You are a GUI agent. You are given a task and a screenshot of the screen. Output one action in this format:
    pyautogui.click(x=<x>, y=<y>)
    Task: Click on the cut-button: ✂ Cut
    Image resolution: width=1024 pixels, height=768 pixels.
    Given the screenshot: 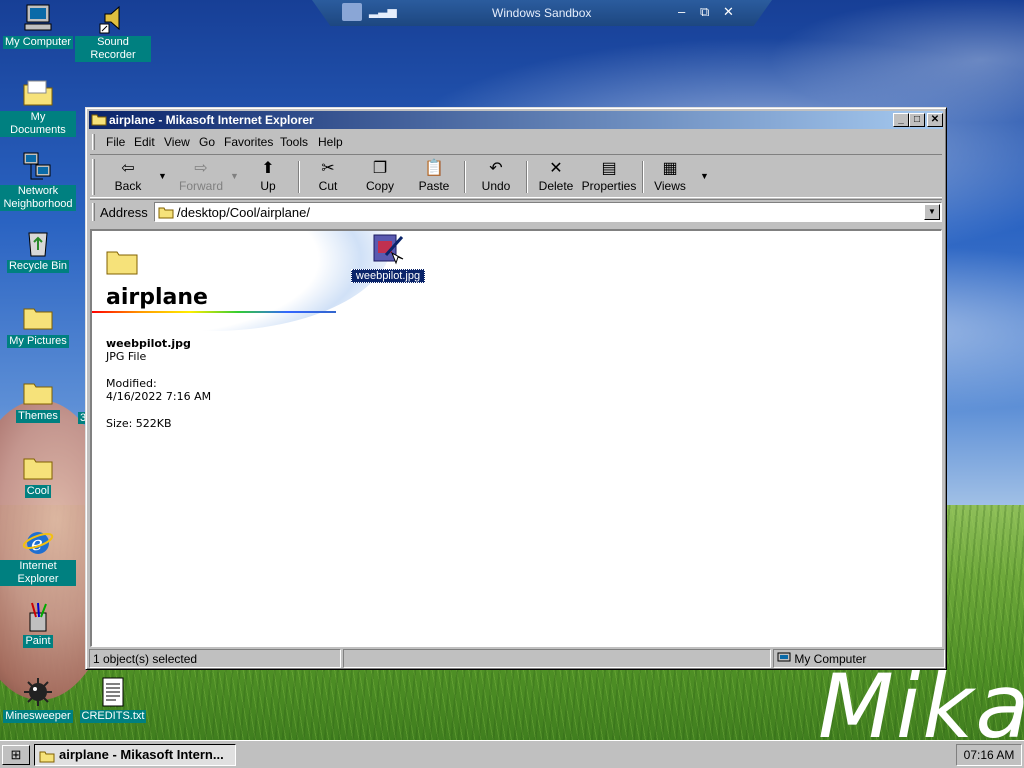 What is the action you would take?
    pyautogui.click(x=328, y=176)
    